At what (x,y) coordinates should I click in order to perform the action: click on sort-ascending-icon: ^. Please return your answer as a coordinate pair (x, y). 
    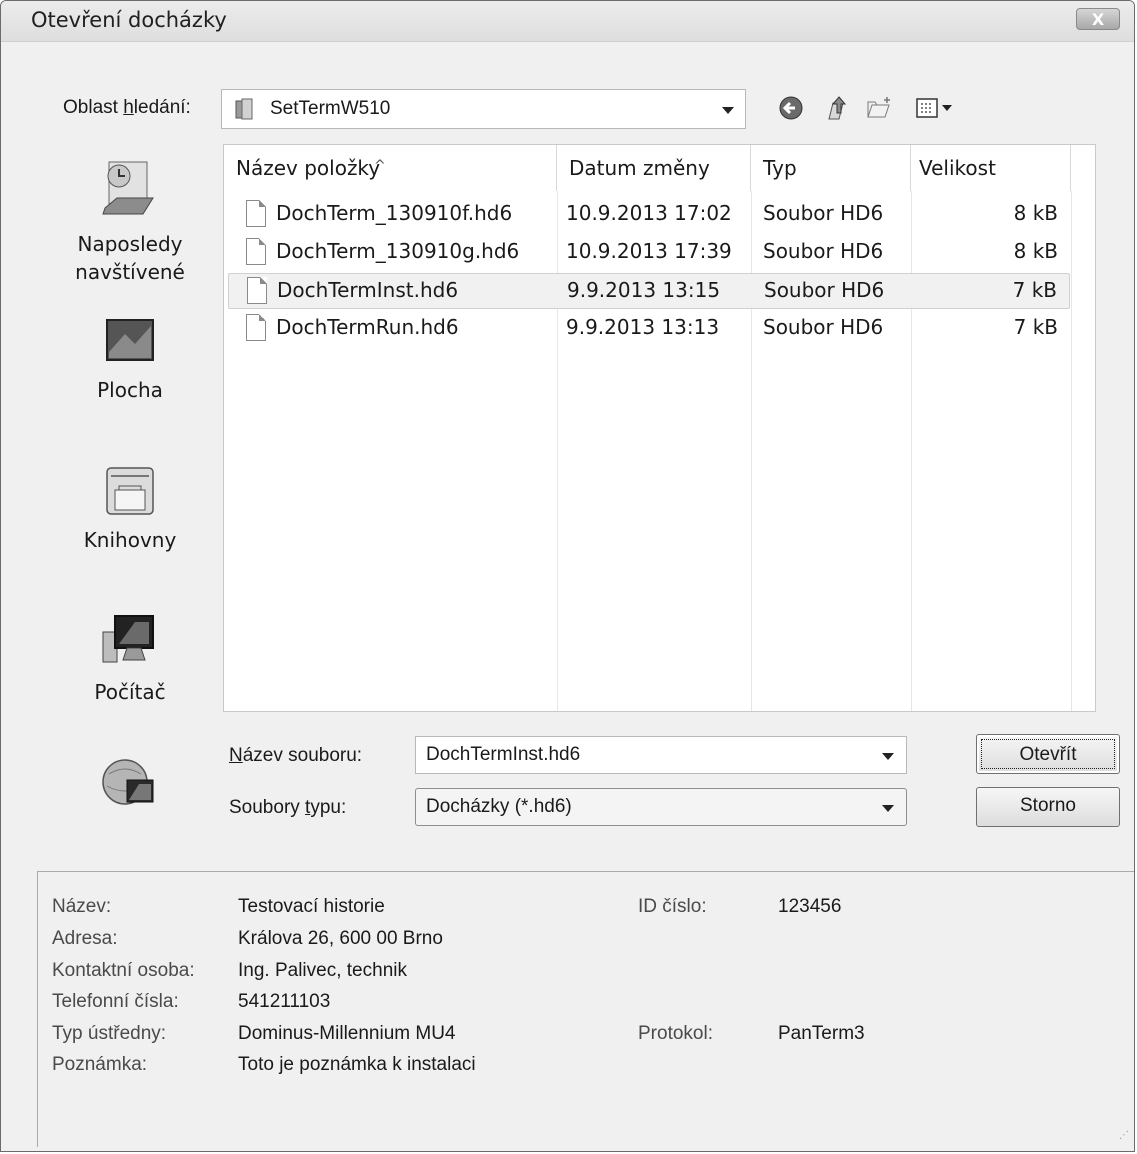
    Looking at the image, I should click on (380, 166).